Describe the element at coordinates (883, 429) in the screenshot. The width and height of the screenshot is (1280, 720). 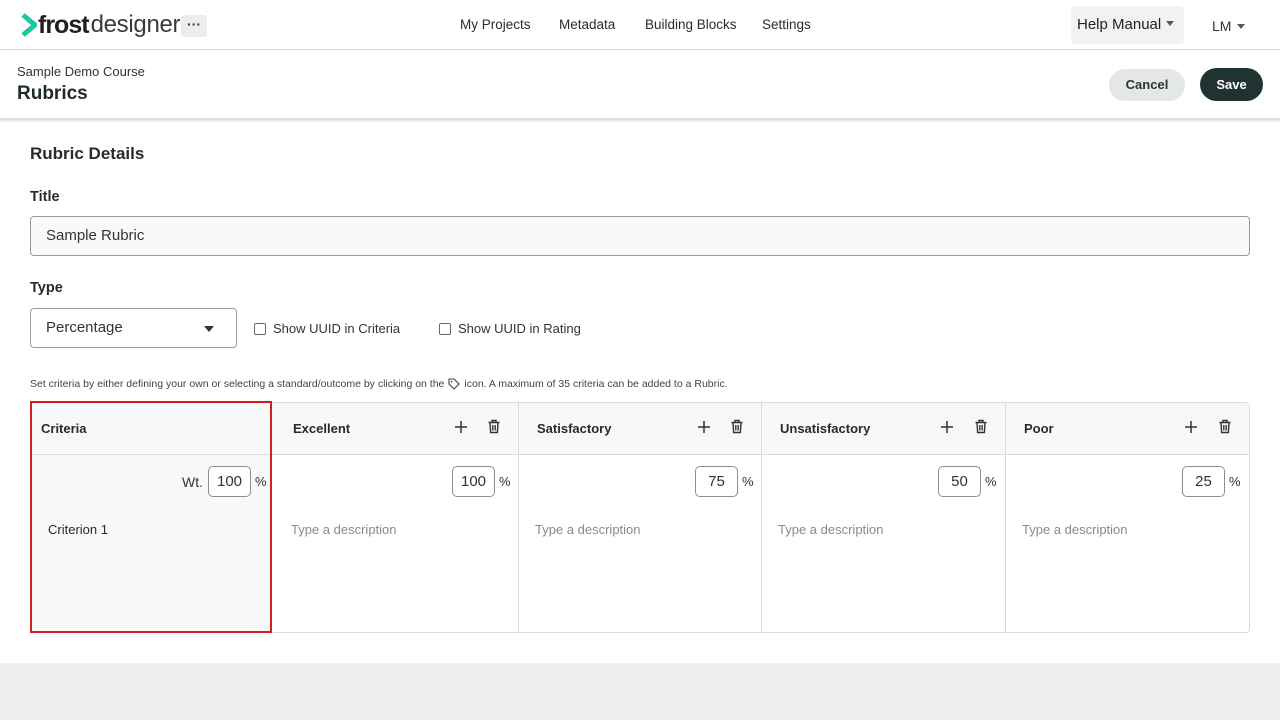
I see `level-header: Unsatisfactory` at that location.